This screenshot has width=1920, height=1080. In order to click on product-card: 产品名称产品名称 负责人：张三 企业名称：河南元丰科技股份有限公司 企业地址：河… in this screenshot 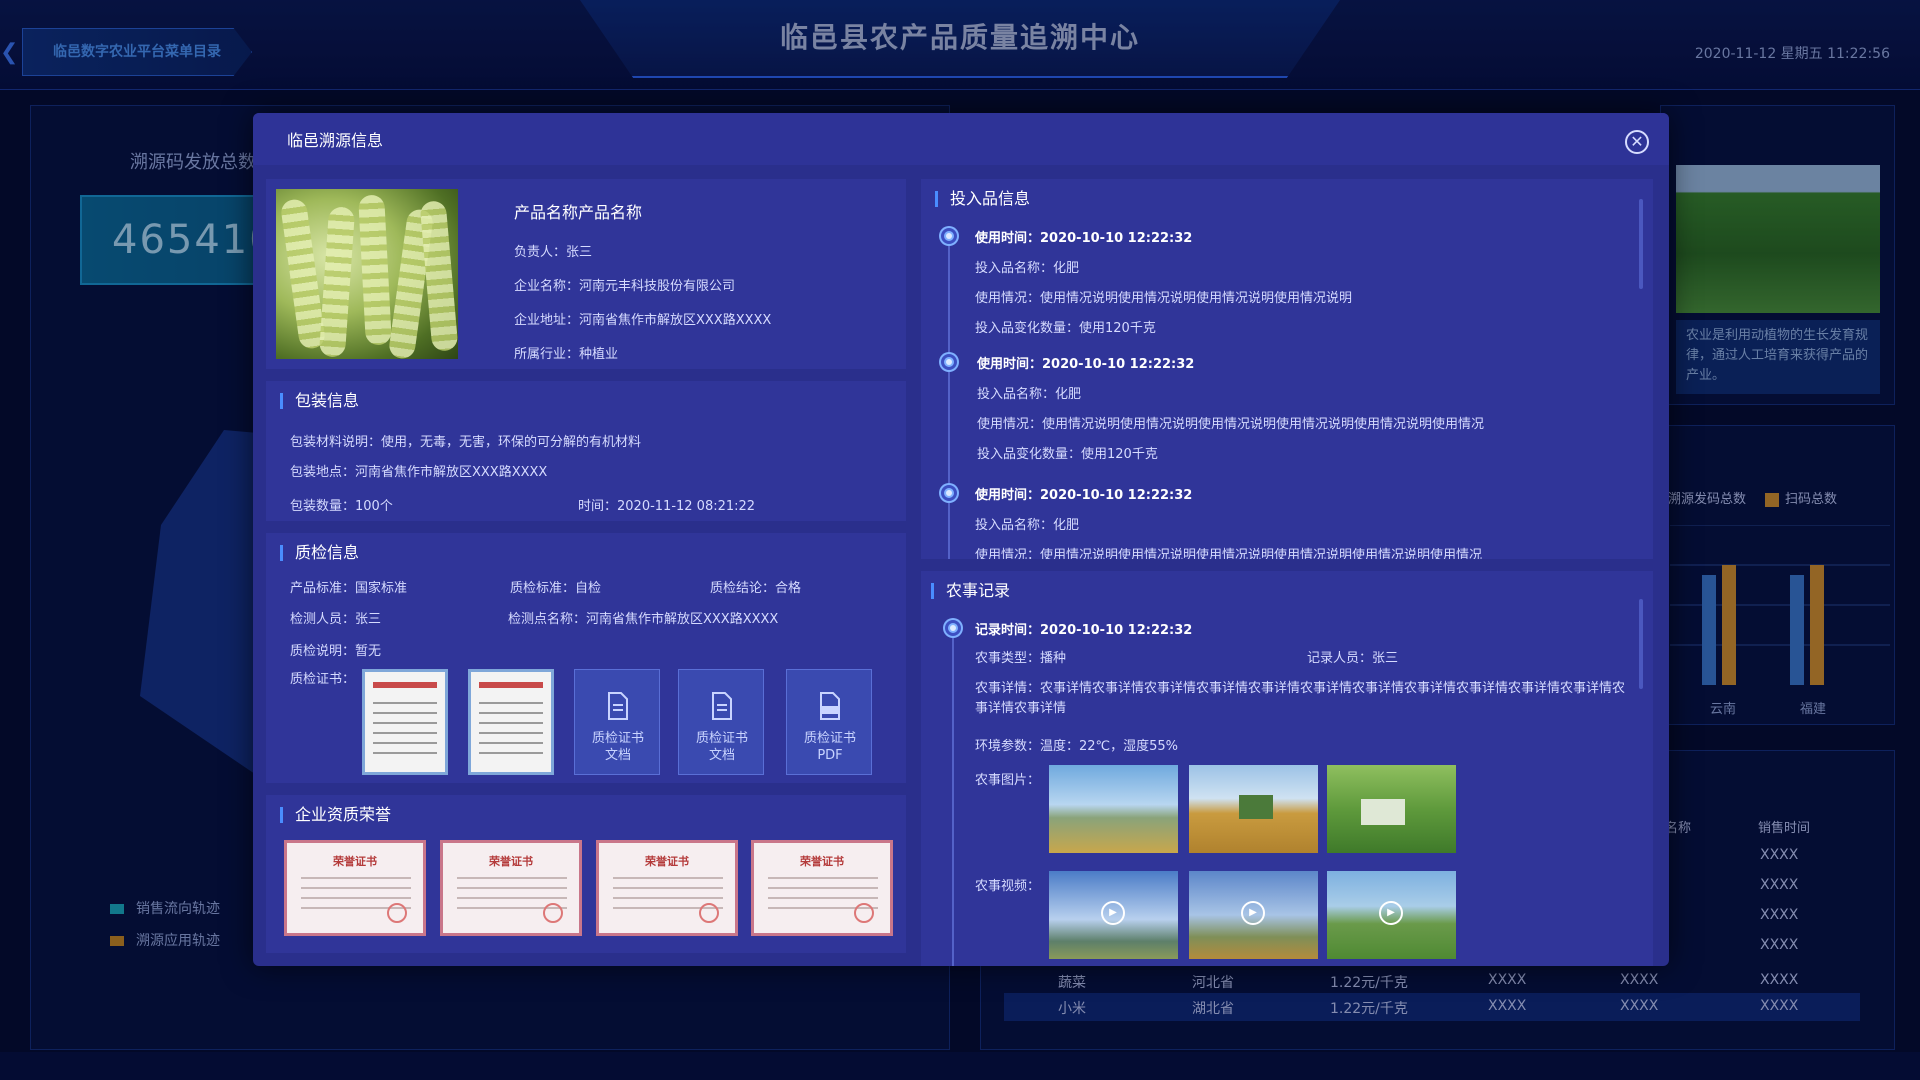, I will do `click(586, 274)`.